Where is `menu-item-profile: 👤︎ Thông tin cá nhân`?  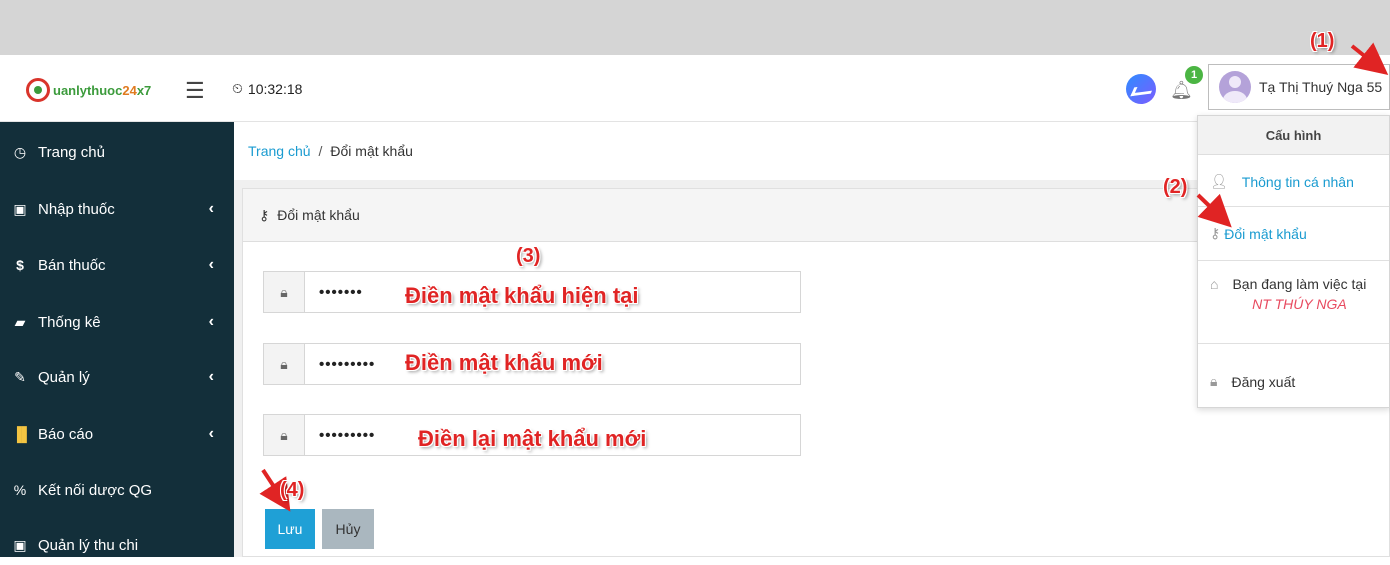 menu-item-profile: 👤︎ Thông tin cá nhân is located at coordinates (1282, 181).